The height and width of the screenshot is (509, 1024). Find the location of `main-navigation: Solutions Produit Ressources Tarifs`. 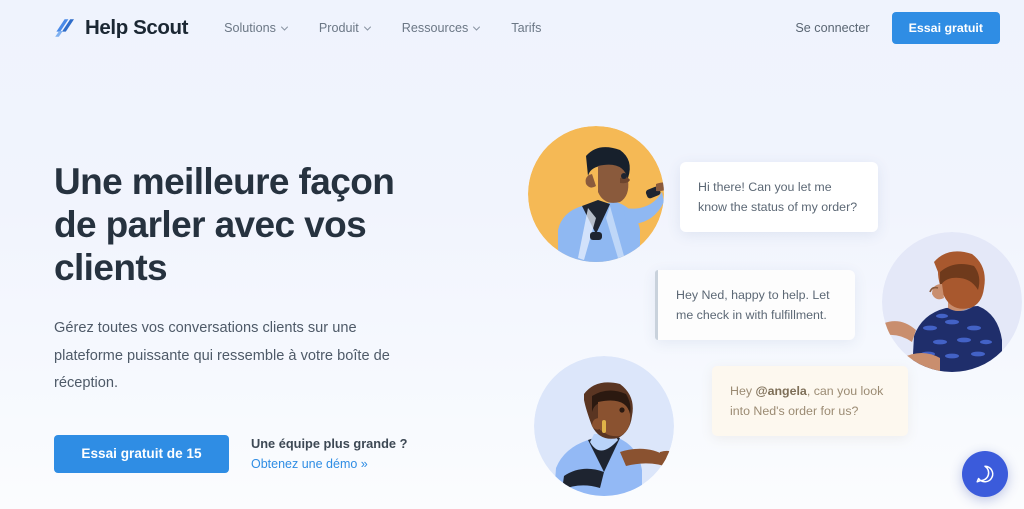

main-navigation: Solutions Produit Ressources Tarifs is located at coordinates (382, 28).